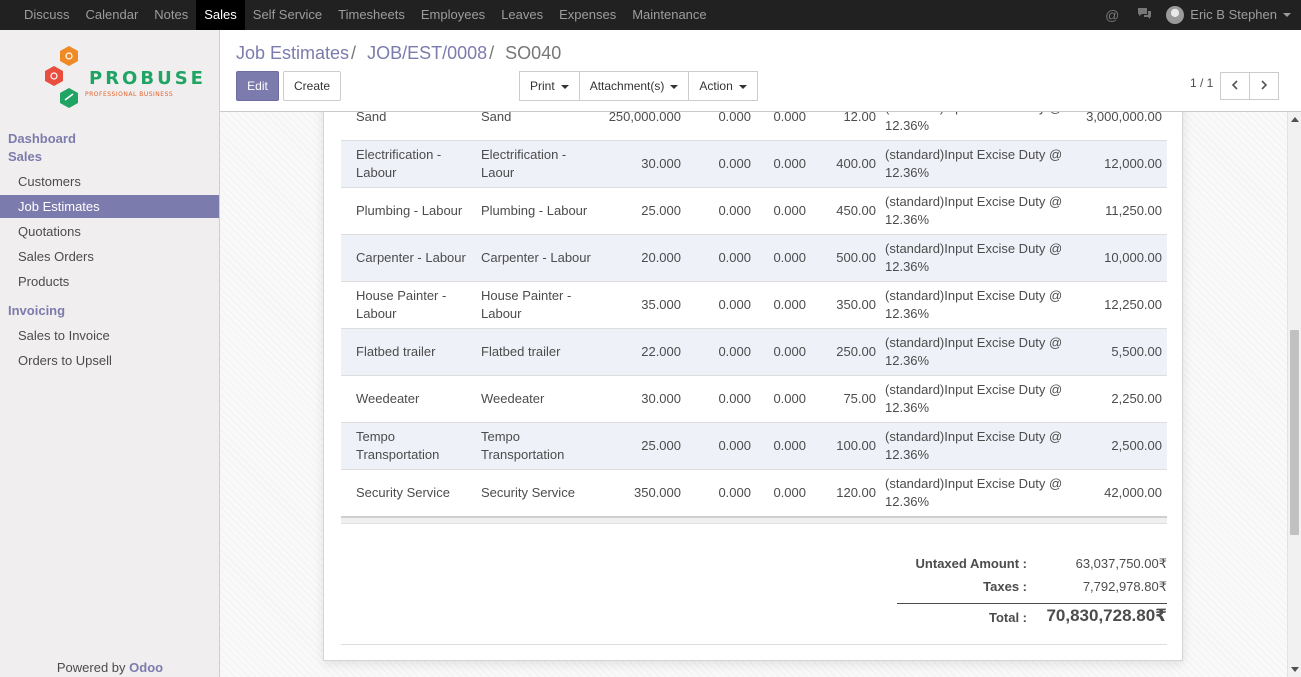  I want to click on sidebar-sales-header: Sales, so click(25, 156).